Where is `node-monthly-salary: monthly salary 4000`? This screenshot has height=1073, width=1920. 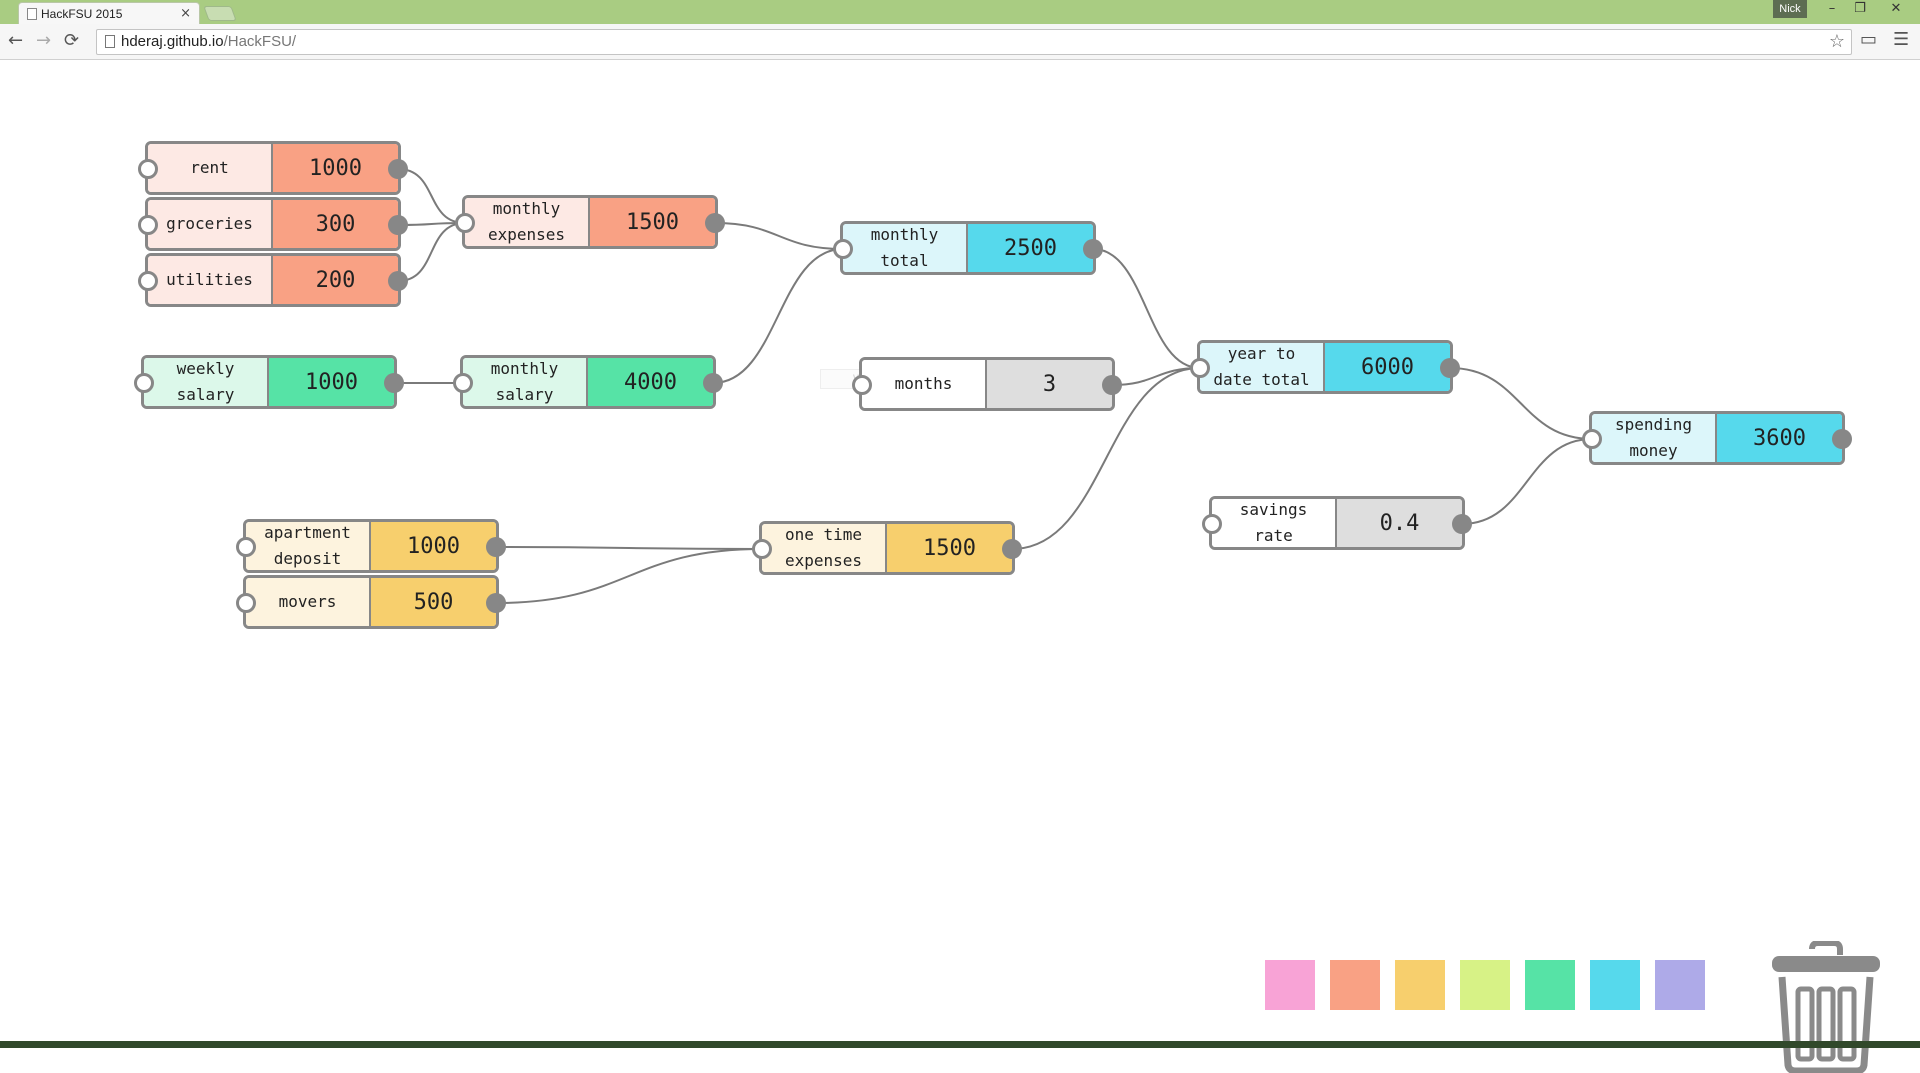 node-monthly-salary: monthly salary 4000 is located at coordinates (588, 382).